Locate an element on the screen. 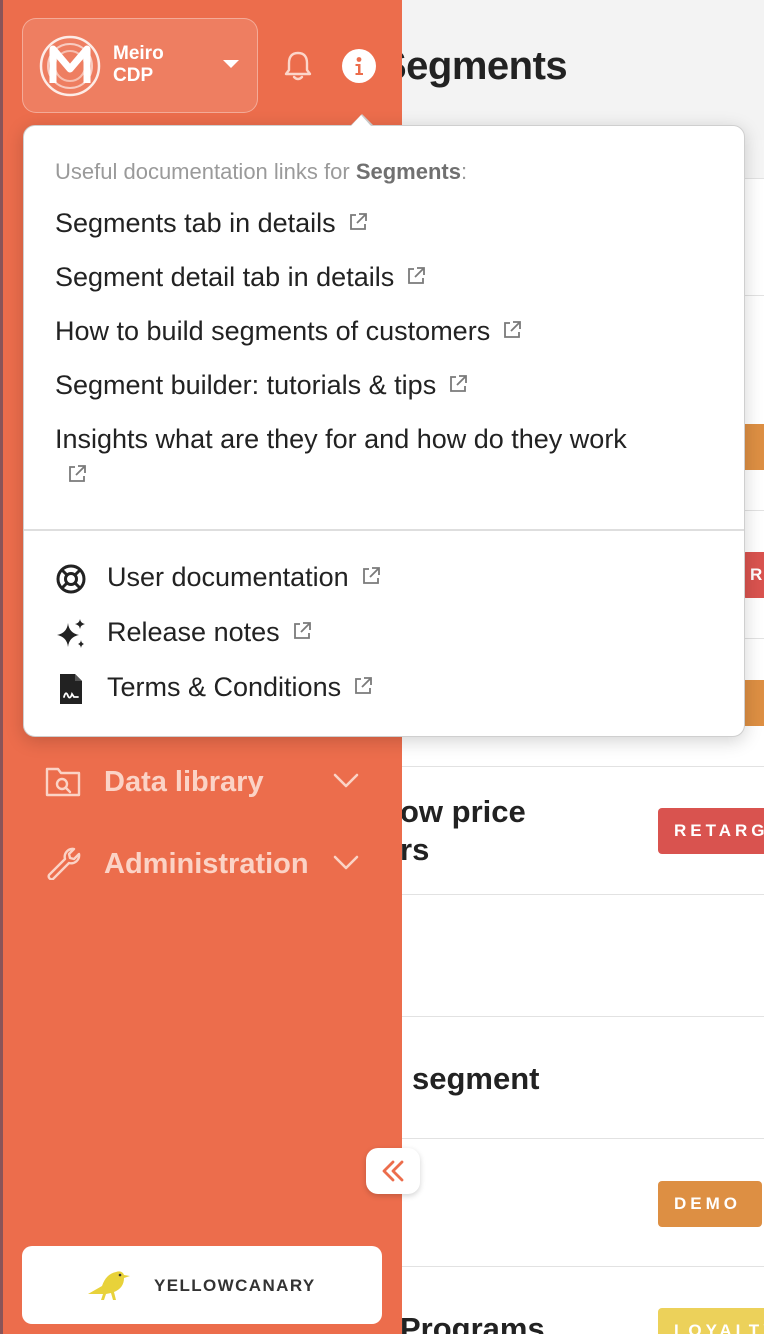  chevrons-left-icon is located at coordinates (393, 1171).